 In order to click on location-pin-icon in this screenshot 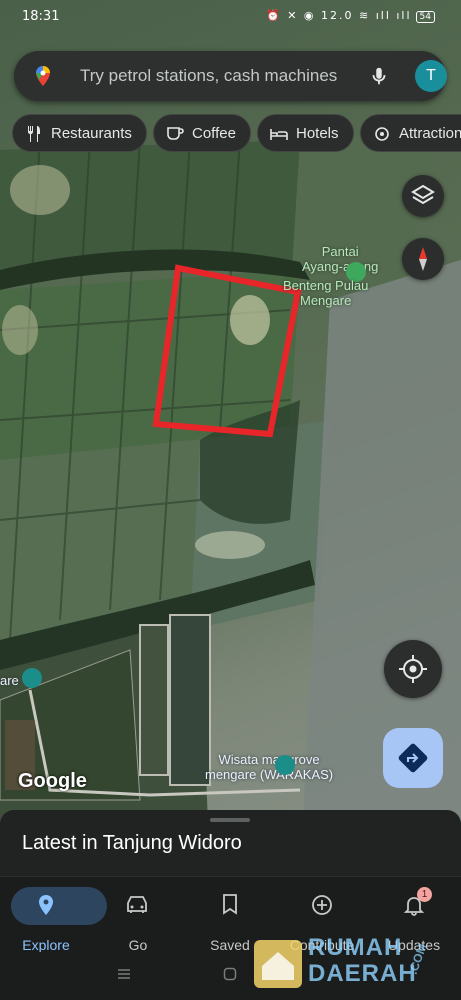, I will do `click(46, 905)`.